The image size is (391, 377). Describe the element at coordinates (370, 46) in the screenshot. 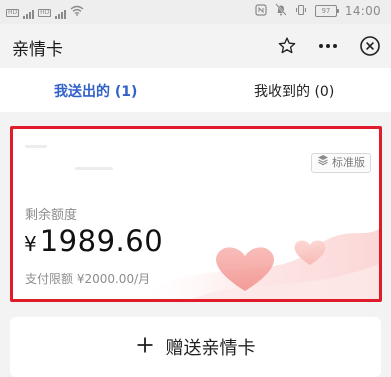

I see `close-icon` at that location.